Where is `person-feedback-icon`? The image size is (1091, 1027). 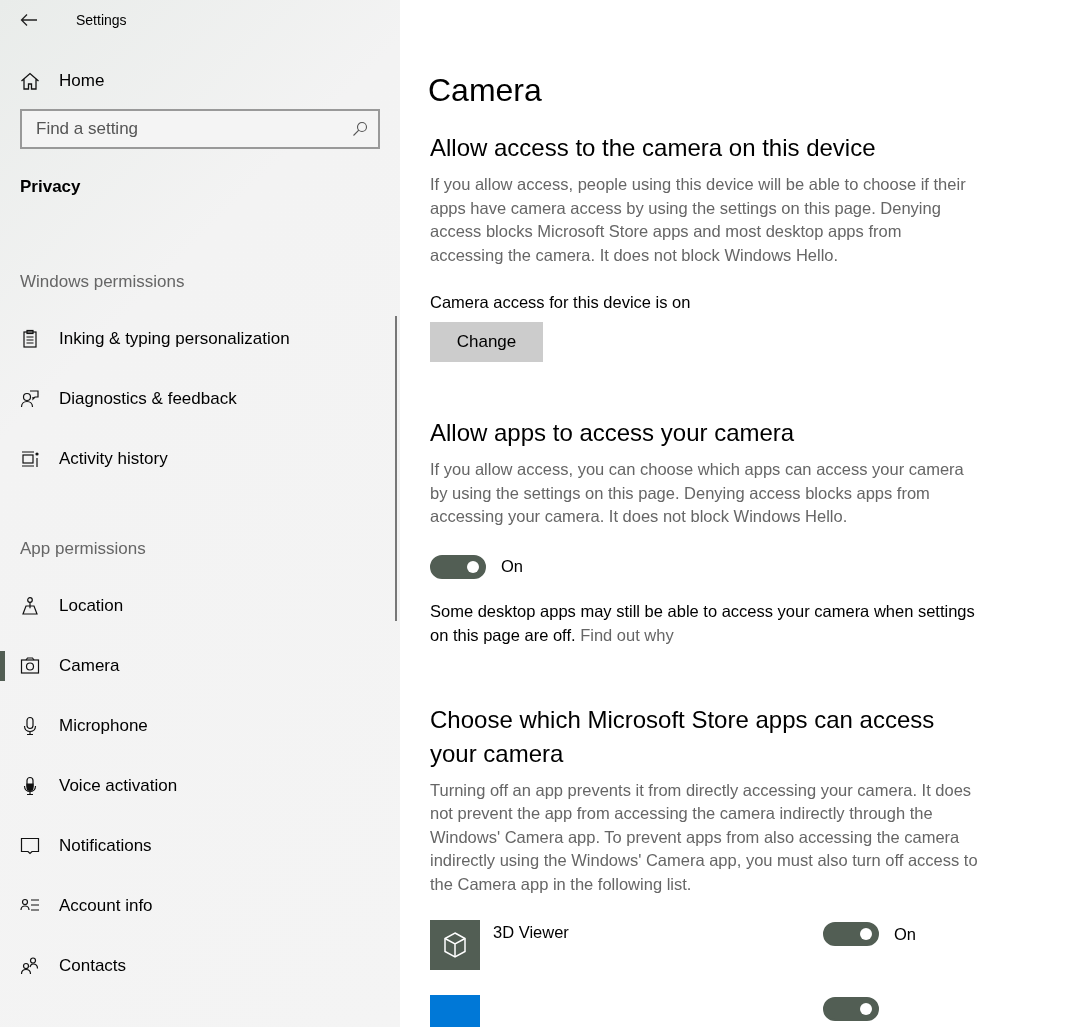 person-feedback-icon is located at coordinates (30, 399).